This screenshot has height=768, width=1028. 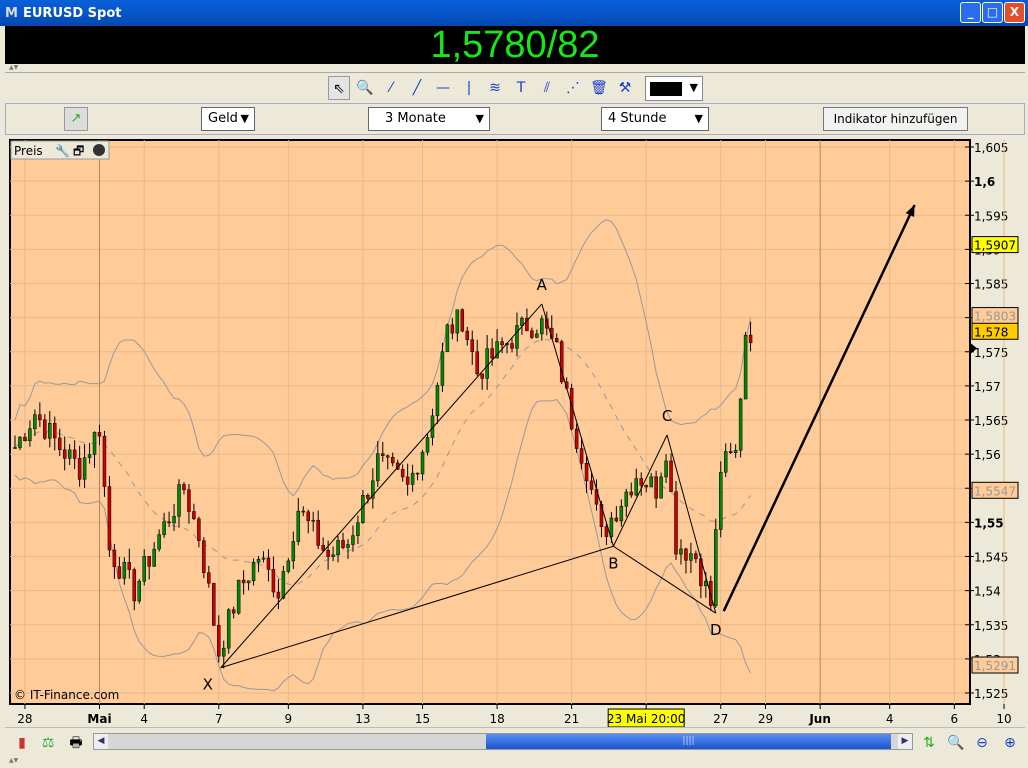 I want to click on price-marker: 1,578, so click(x=995, y=331).